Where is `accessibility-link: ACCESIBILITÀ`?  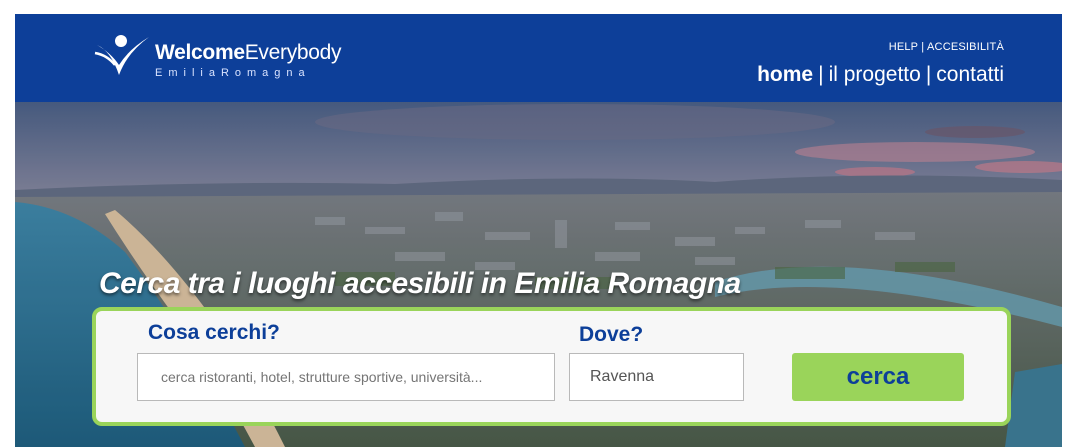
accessibility-link: ACCESIBILITÀ is located at coordinates (965, 47).